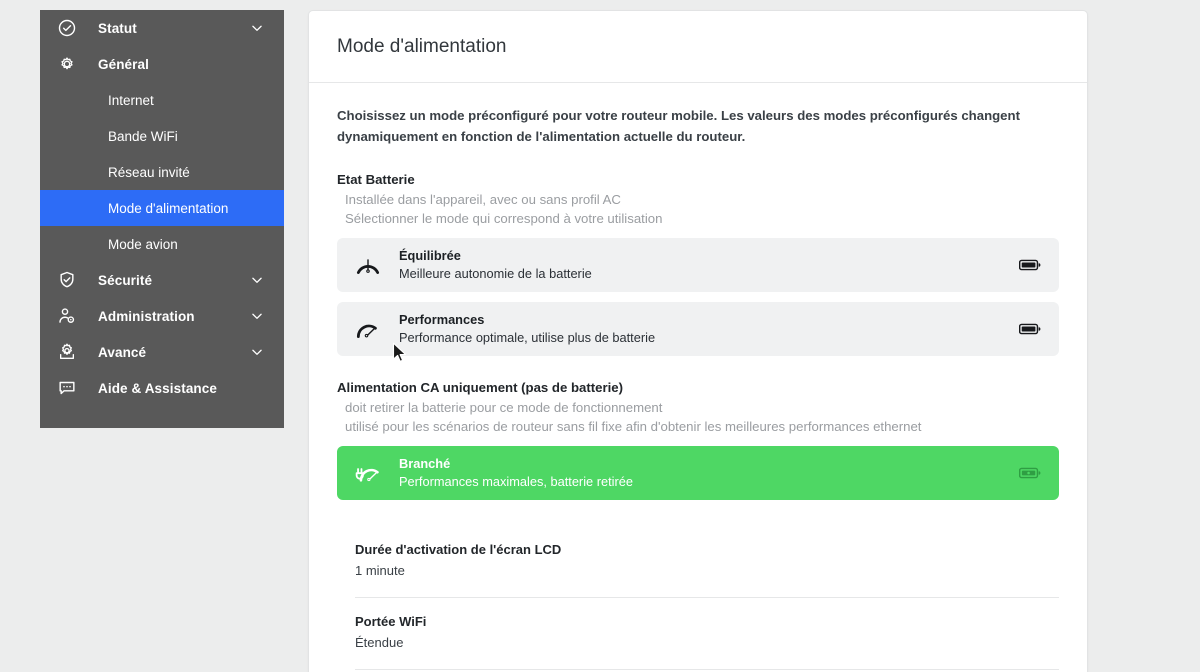 The height and width of the screenshot is (672, 1200). Describe the element at coordinates (162, 280) in the screenshot. I see `sidebar-item-securite: Sécurité` at that location.